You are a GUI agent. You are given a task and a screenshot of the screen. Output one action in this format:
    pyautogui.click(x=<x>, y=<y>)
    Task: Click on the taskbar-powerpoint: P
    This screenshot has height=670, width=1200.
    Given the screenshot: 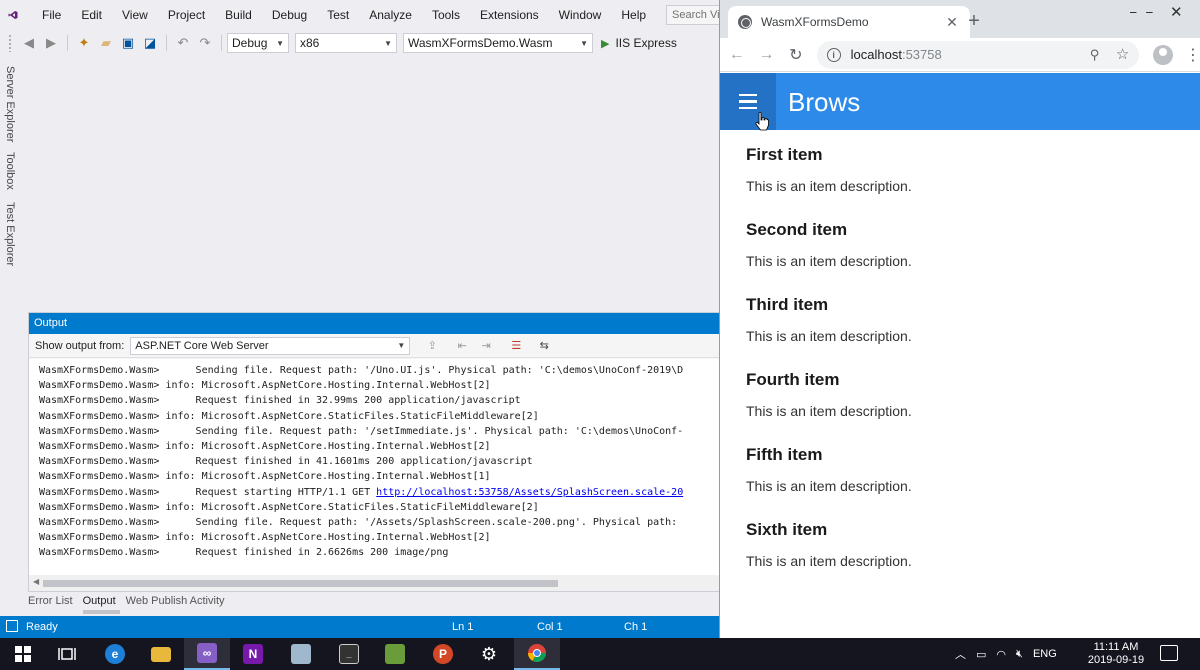 What is the action you would take?
    pyautogui.click(x=443, y=654)
    